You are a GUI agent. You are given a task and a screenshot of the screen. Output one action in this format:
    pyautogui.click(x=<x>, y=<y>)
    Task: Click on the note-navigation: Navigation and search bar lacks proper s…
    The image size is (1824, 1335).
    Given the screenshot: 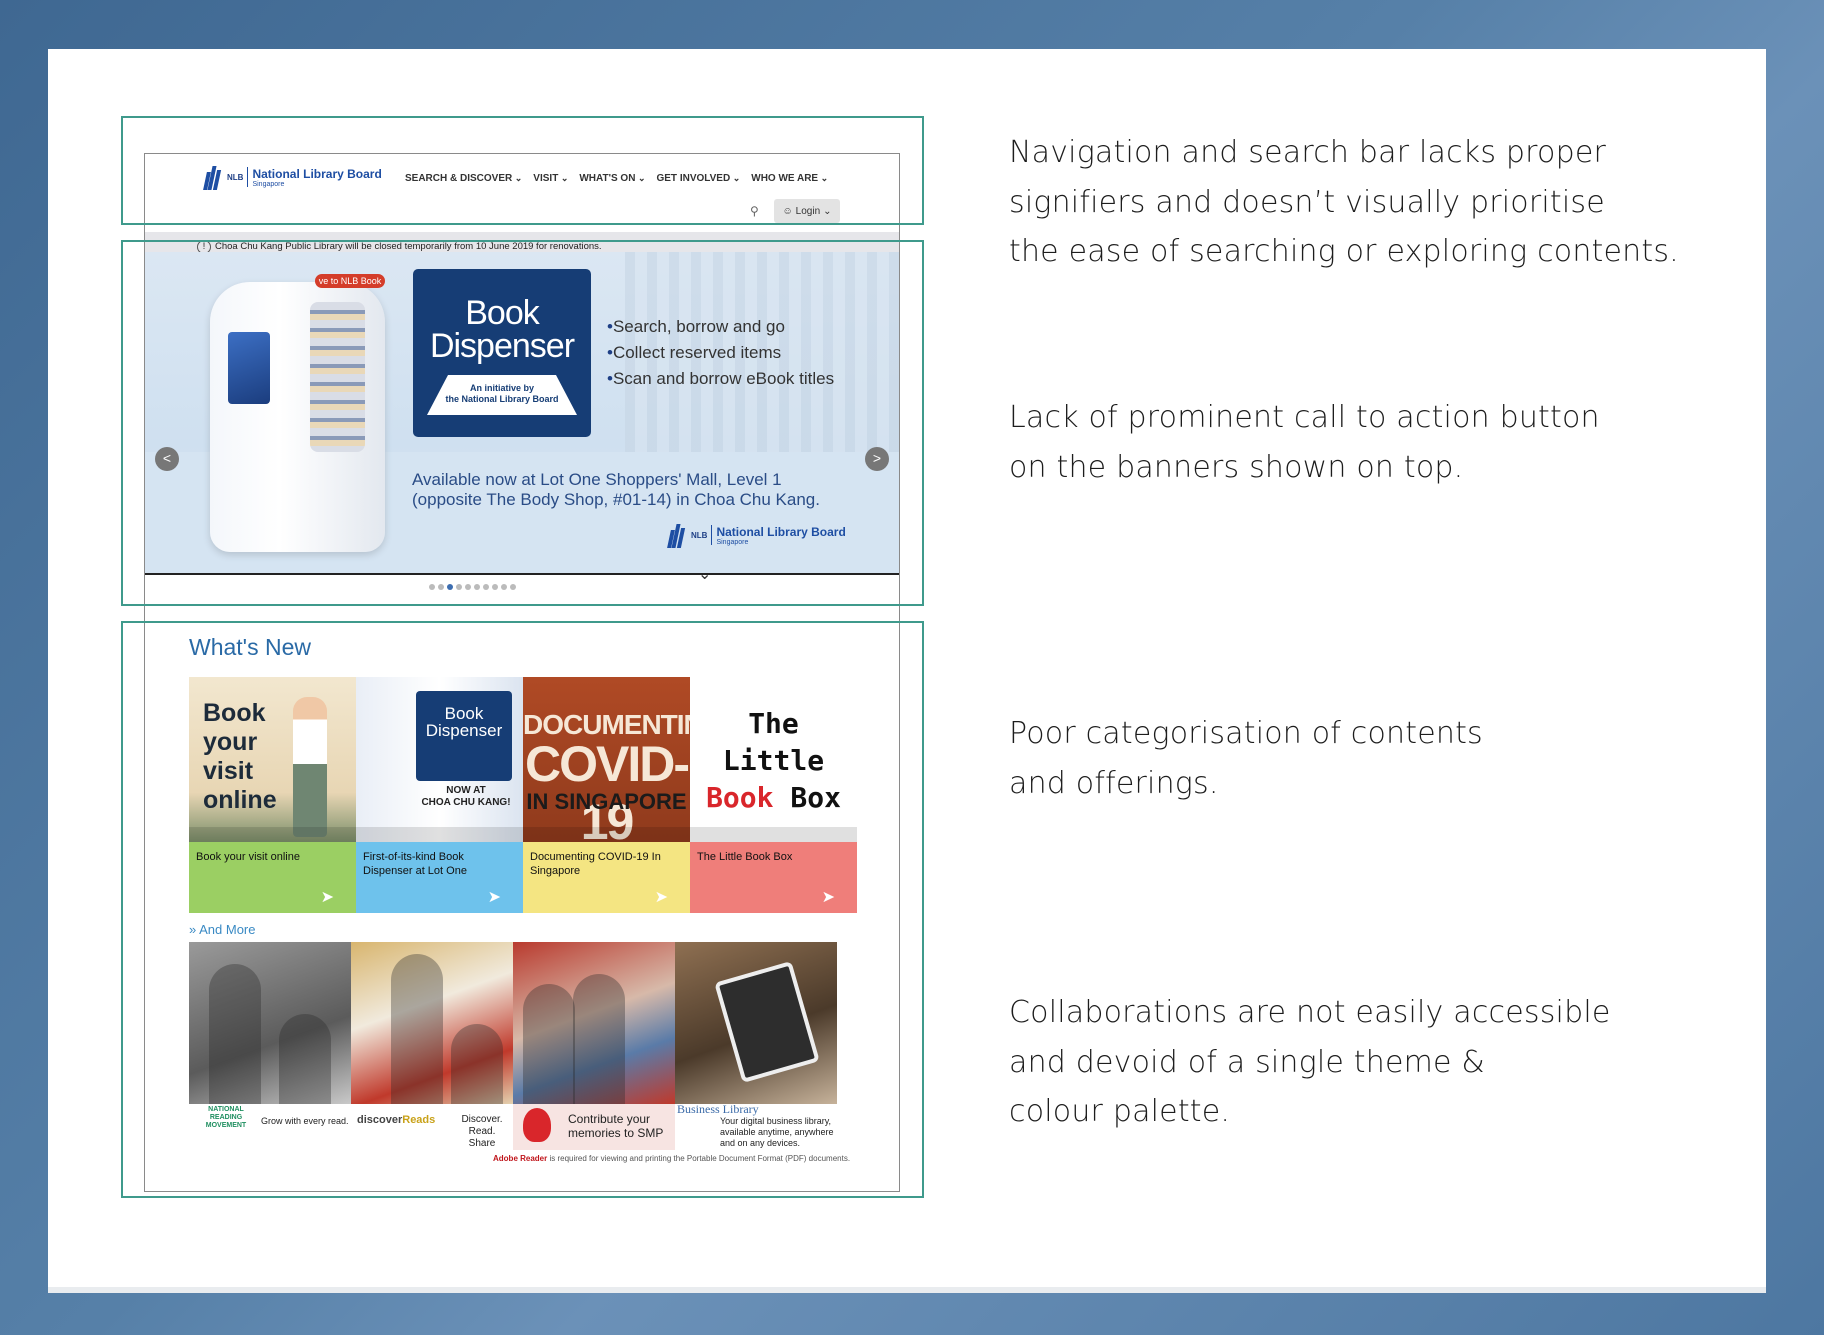 What is the action you would take?
    pyautogui.click(x=1369, y=202)
    